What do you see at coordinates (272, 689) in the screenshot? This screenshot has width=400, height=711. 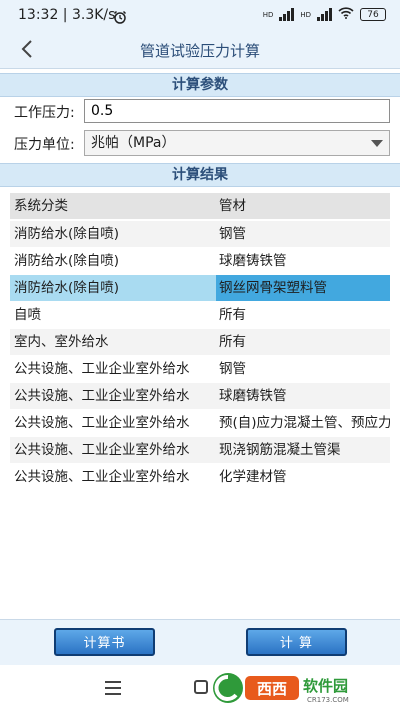 I see `svg-text: 西西` at bounding box center [272, 689].